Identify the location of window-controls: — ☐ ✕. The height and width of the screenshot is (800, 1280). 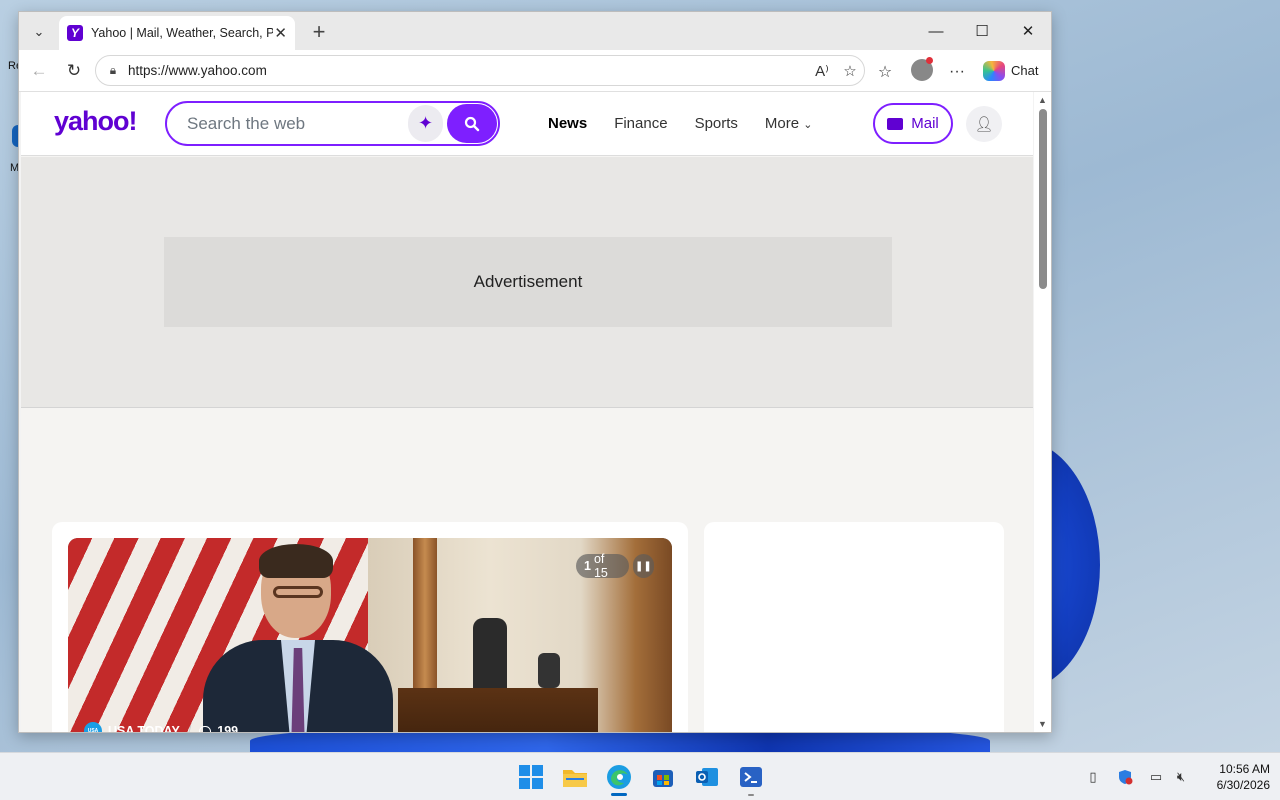
(982, 31).